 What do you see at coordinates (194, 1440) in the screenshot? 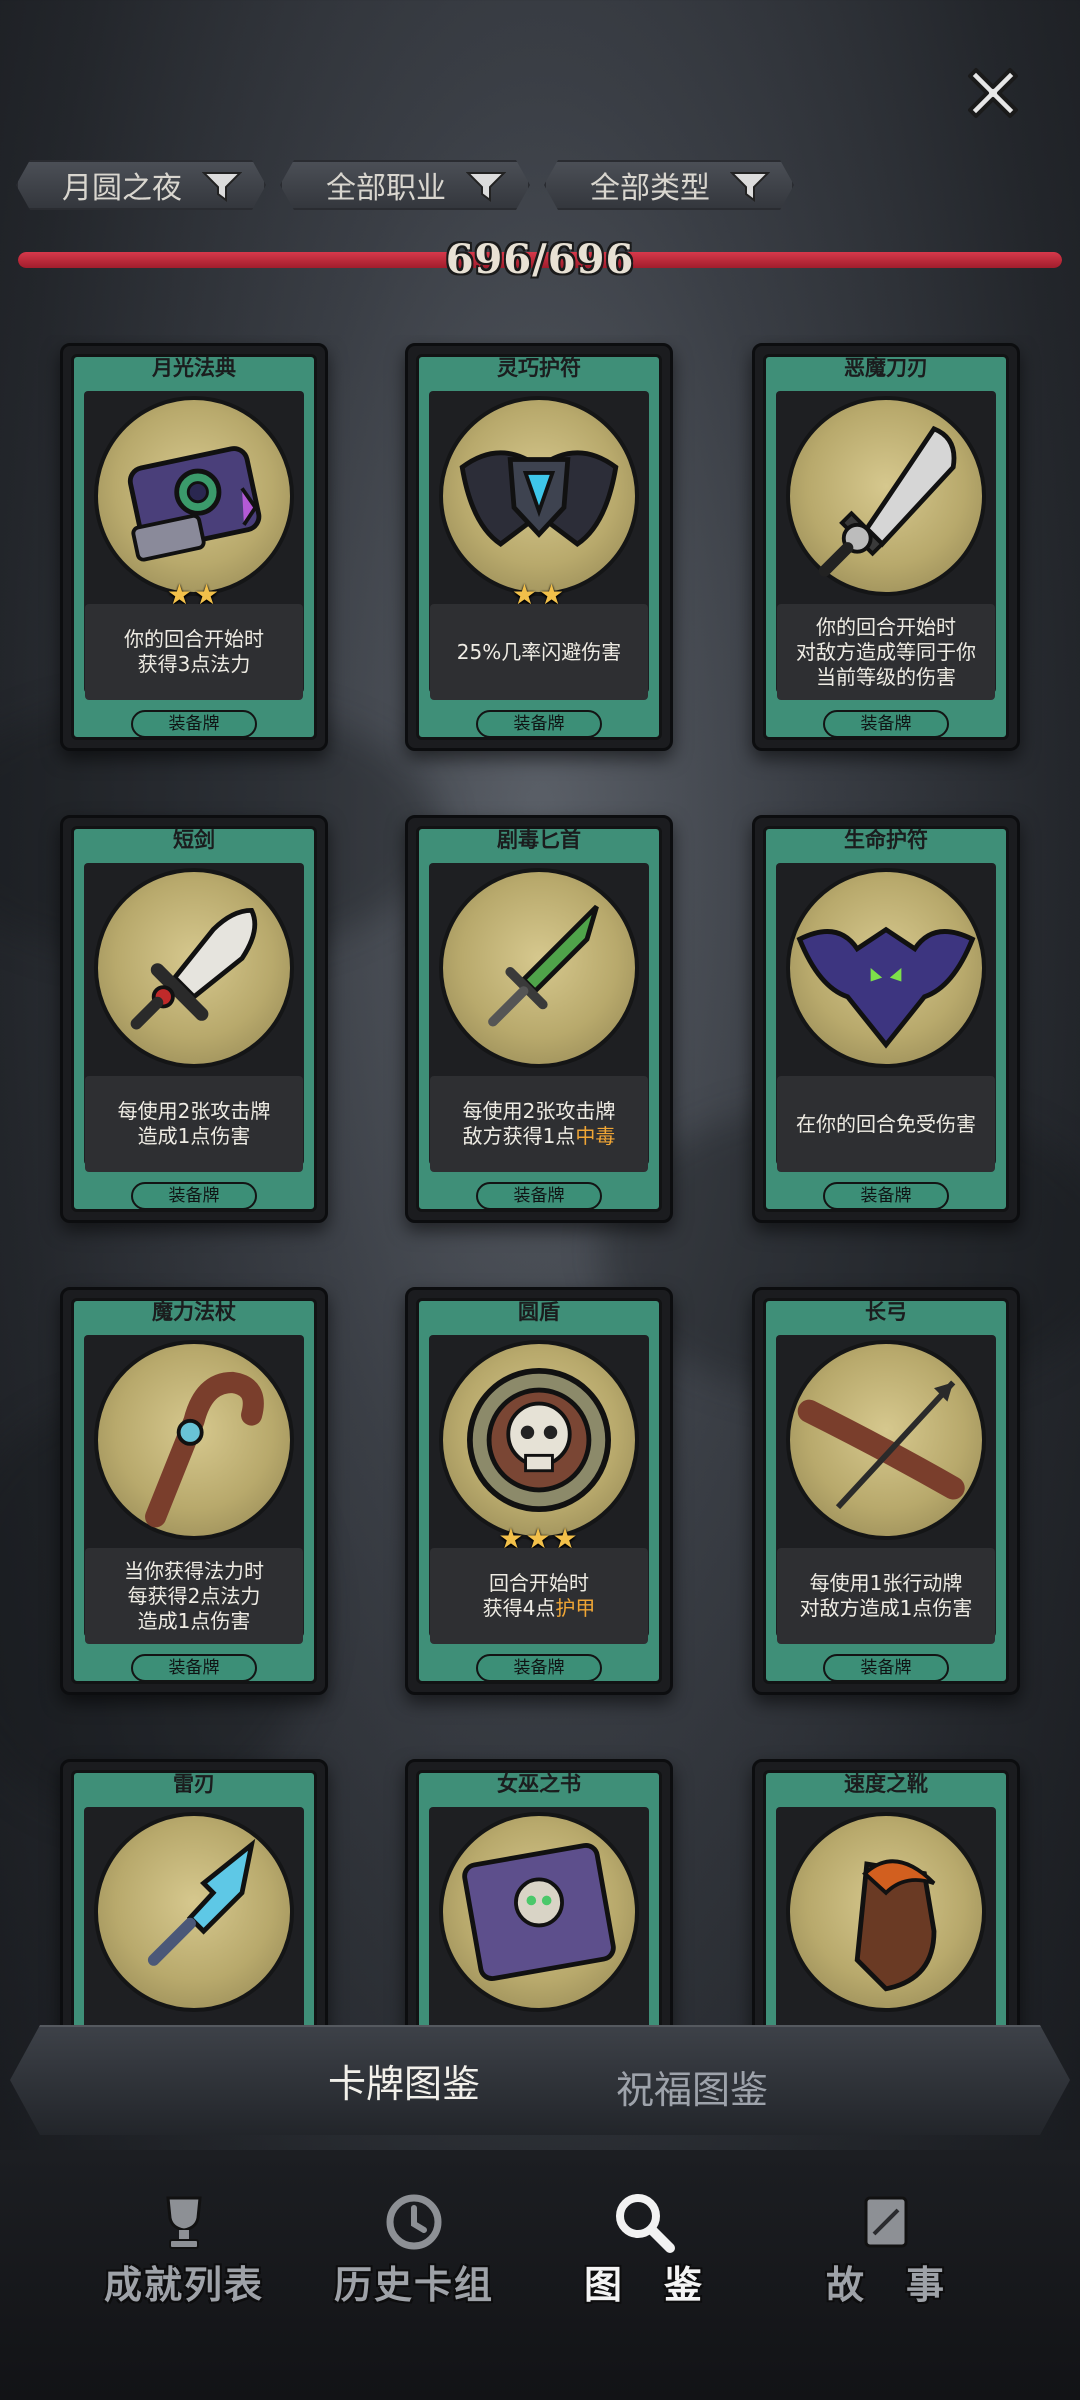
I see `magic-staff-icon` at bounding box center [194, 1440].